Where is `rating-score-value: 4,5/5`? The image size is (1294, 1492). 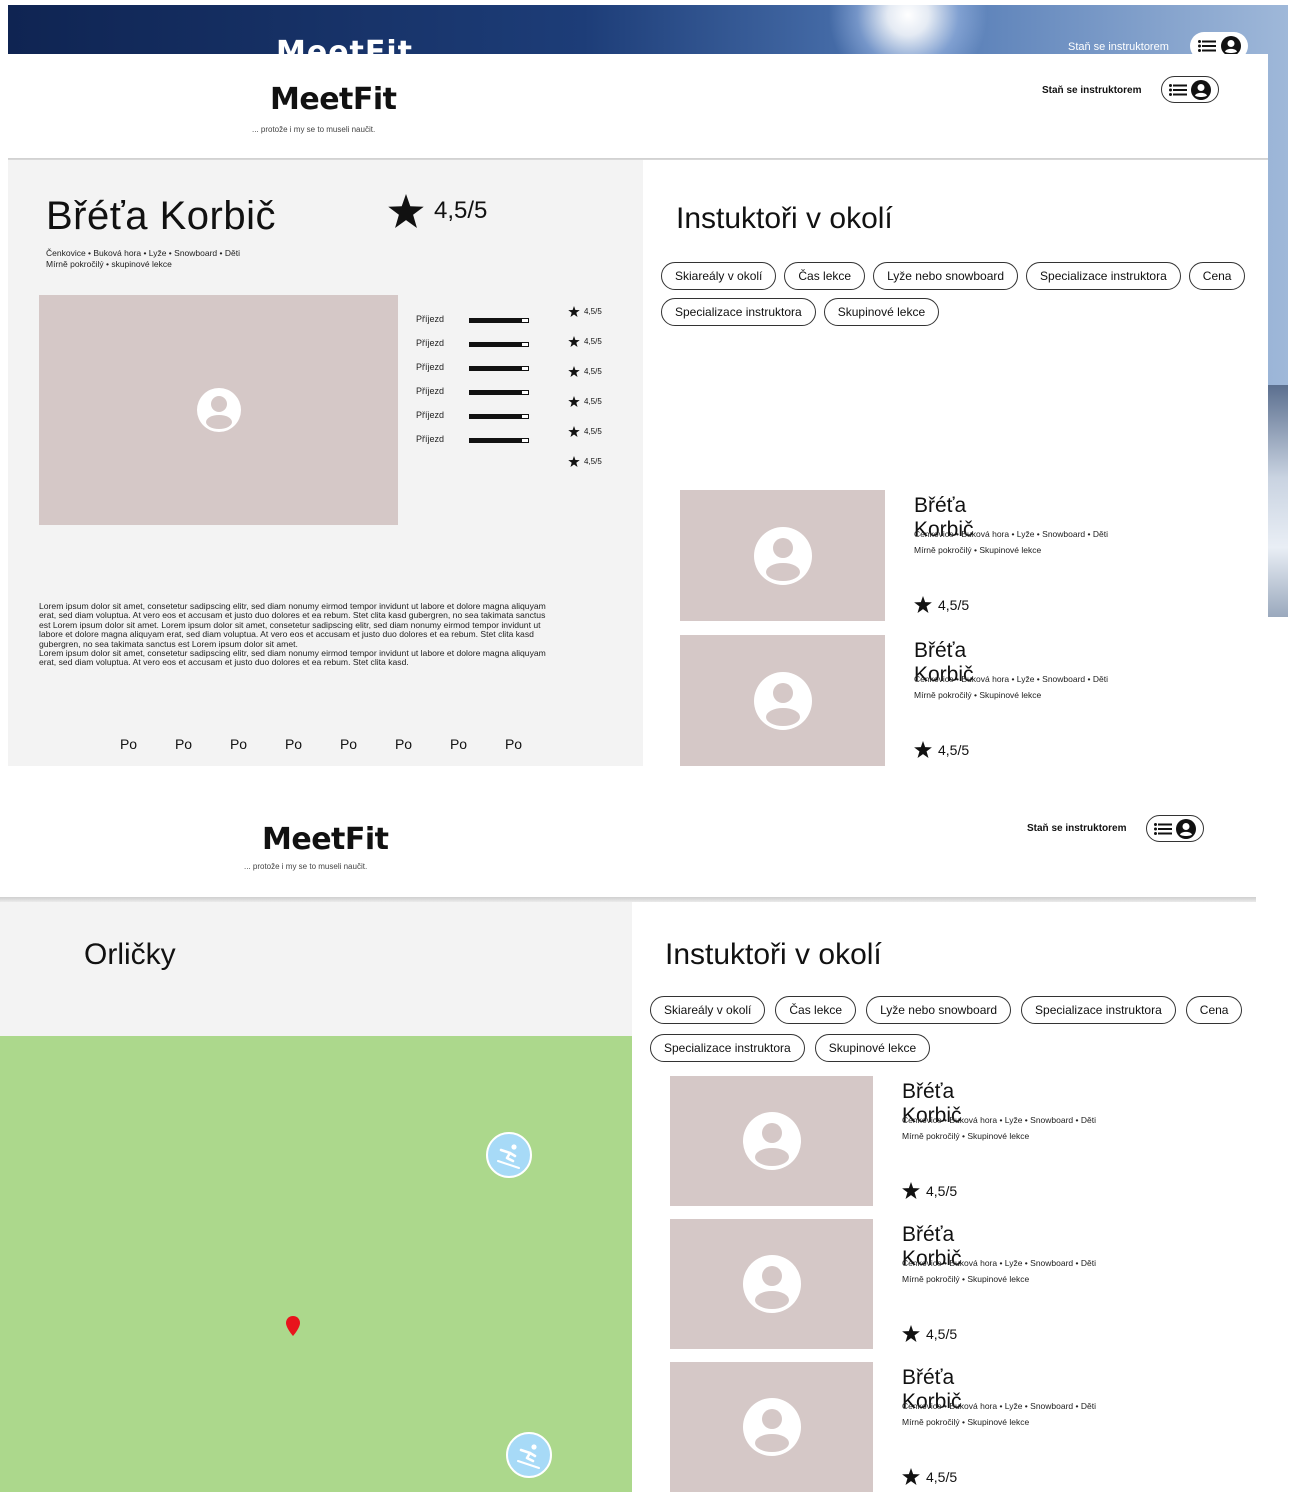 rating-score-value: 4,5/5 is located at coordinates (593, 311).